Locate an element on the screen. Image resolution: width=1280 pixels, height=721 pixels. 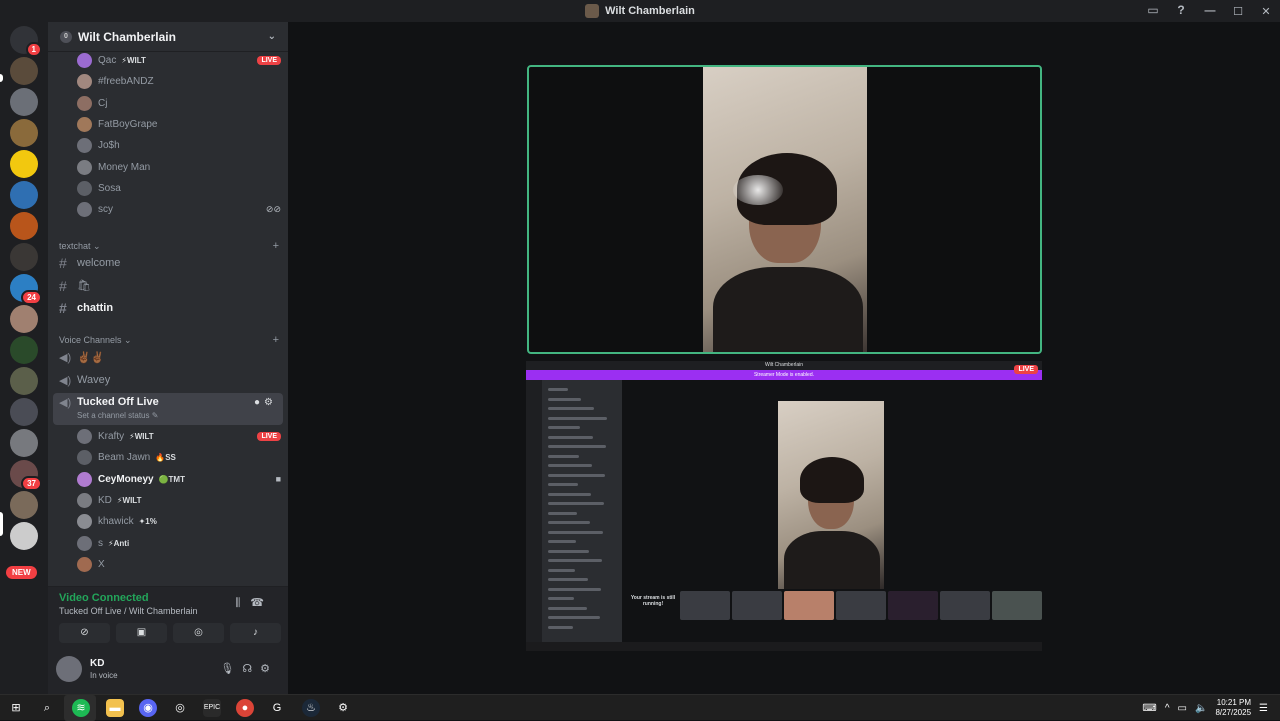
epic-games-icon: EPIC is located at coordinates (212, 708).